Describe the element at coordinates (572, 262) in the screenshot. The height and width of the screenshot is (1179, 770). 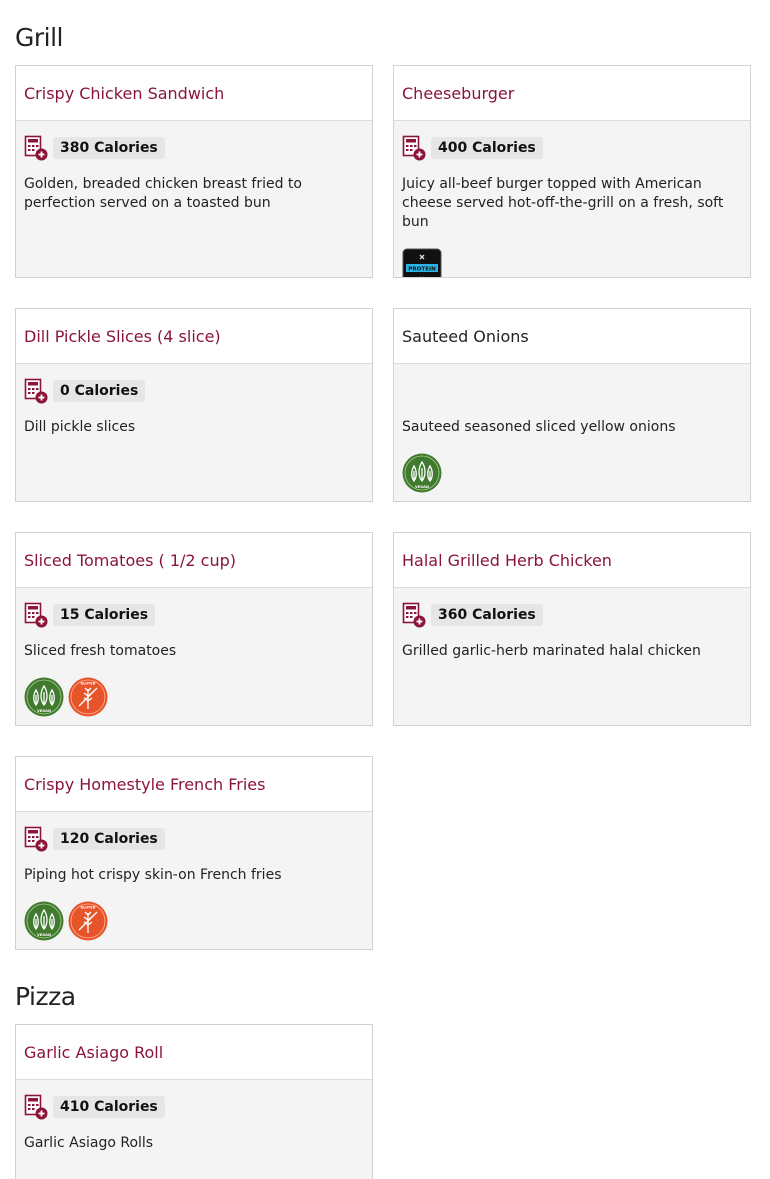
I see `dietary-badges: PROTEIN` at that location.